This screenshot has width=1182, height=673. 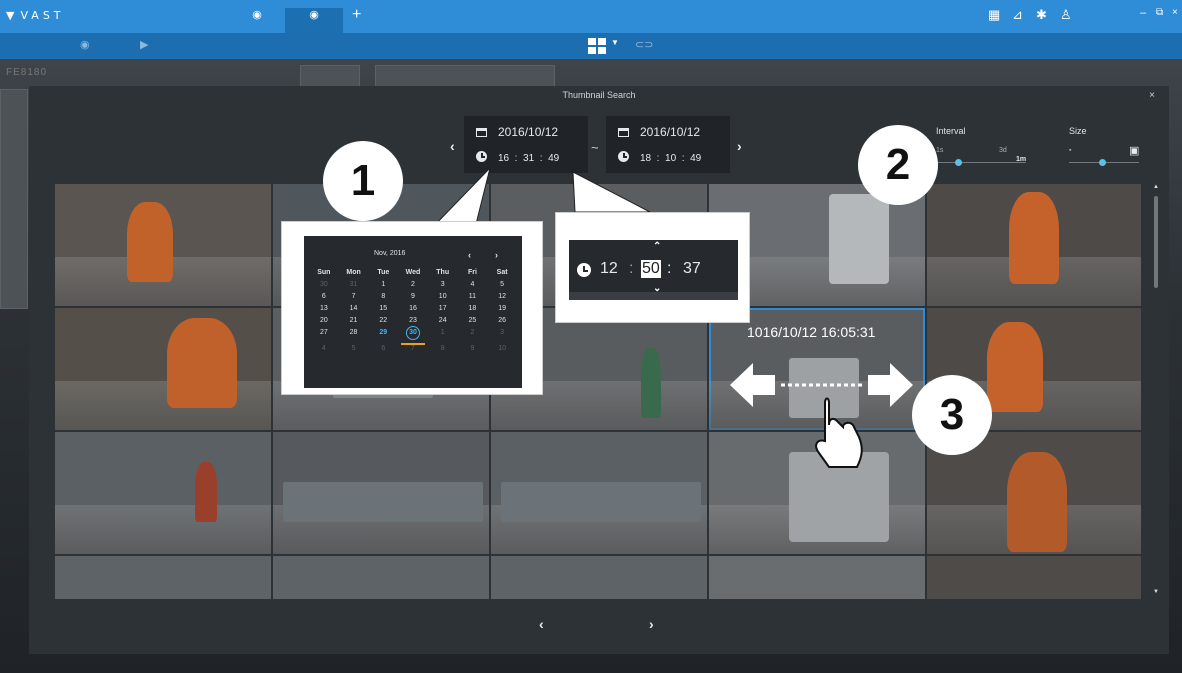 What do you see at coordinates (324, 272) in the screenshot?
I see `weekday-header: Sun` at bounding box center [324, 272].